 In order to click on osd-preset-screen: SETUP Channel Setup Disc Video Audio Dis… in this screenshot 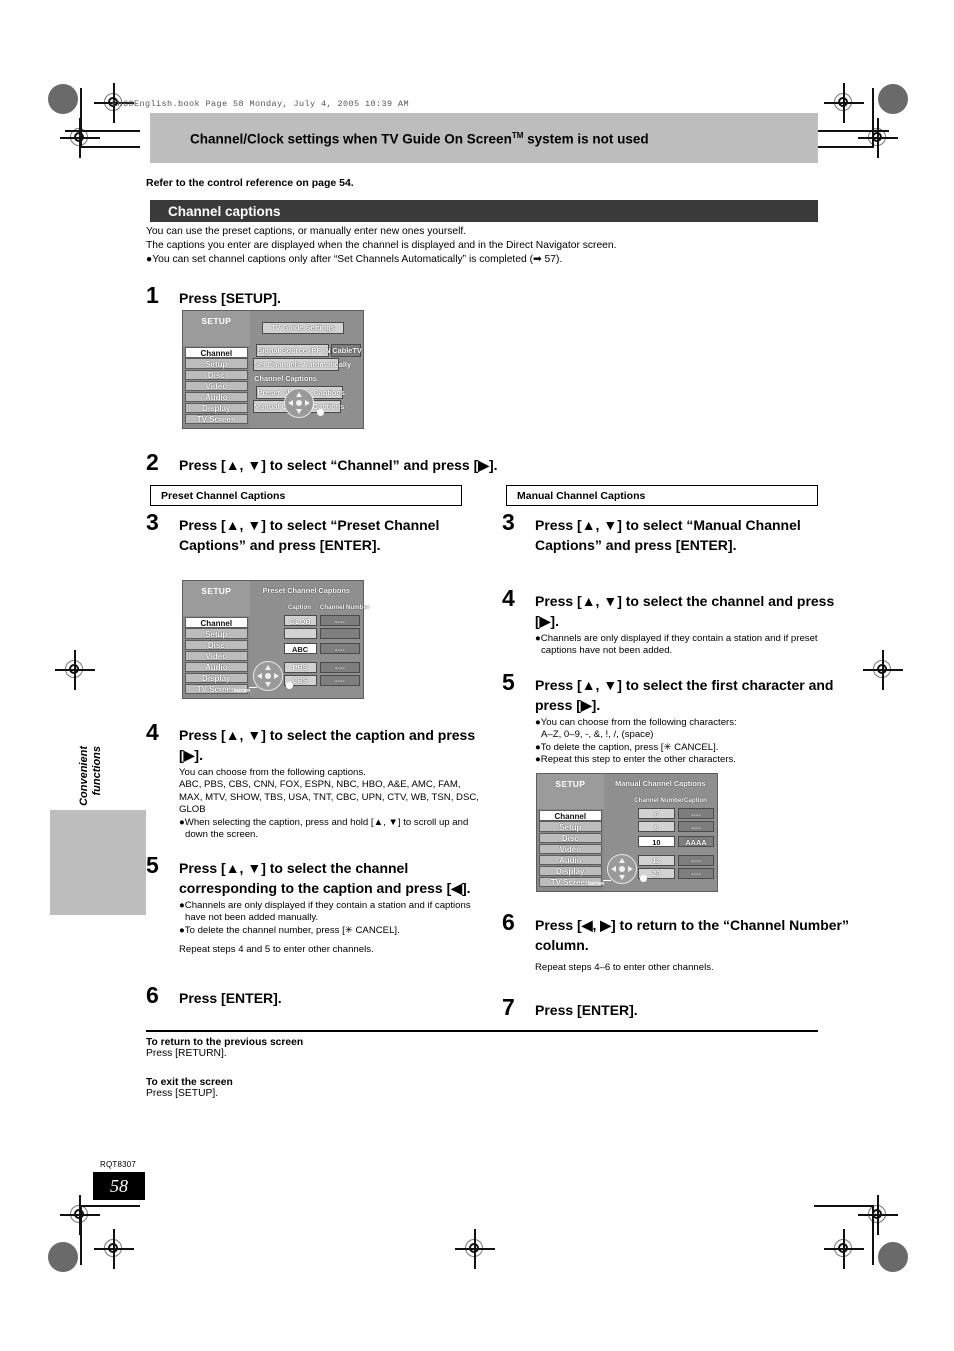, I will do `click(275, 639)`.